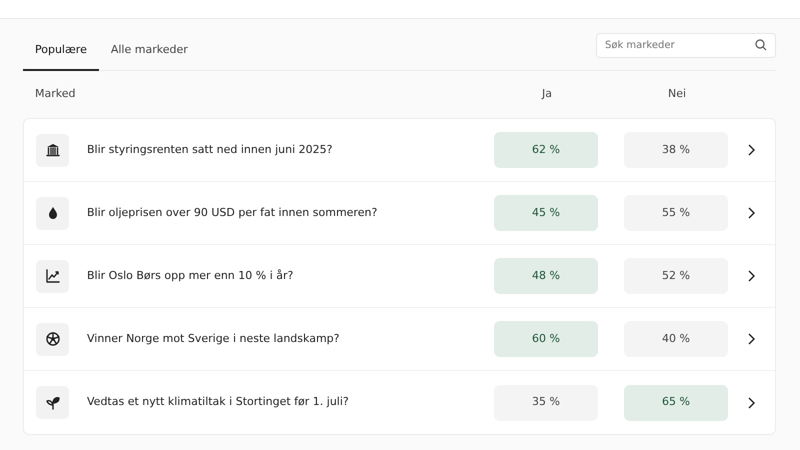 The width and height of the screenshot is (800, 450). I want to click on table-row: Blir styringsrenten satt ned innen juni 2025? 62 % 38 %, so click(399, 150).